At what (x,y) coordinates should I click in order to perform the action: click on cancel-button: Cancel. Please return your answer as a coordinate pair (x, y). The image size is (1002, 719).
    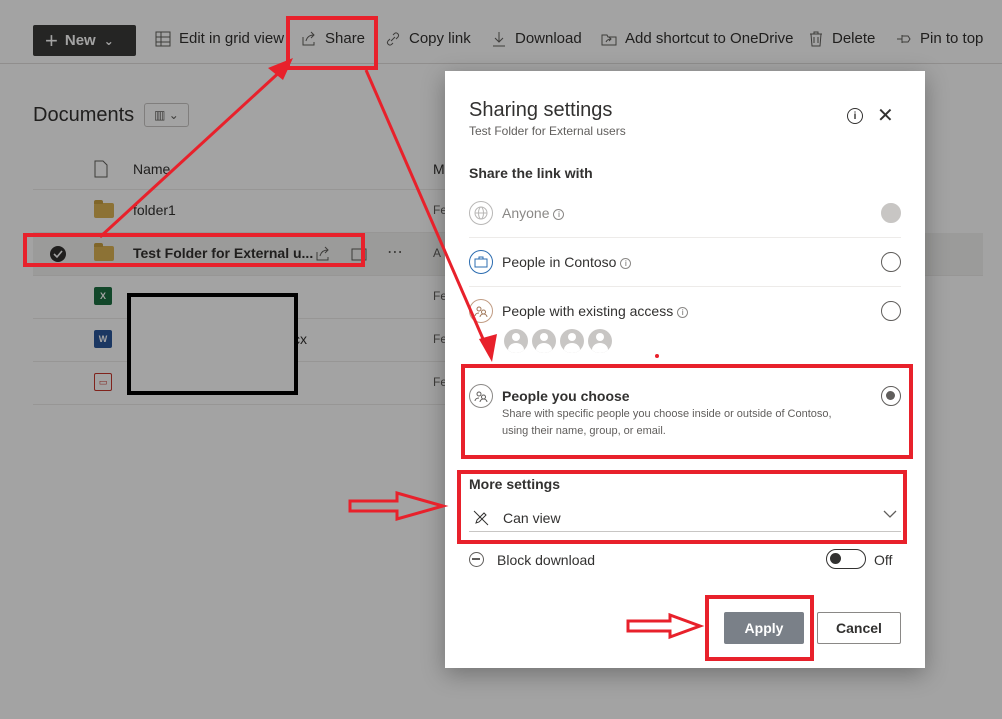
    Looking at the image, I should click on (859, 628).